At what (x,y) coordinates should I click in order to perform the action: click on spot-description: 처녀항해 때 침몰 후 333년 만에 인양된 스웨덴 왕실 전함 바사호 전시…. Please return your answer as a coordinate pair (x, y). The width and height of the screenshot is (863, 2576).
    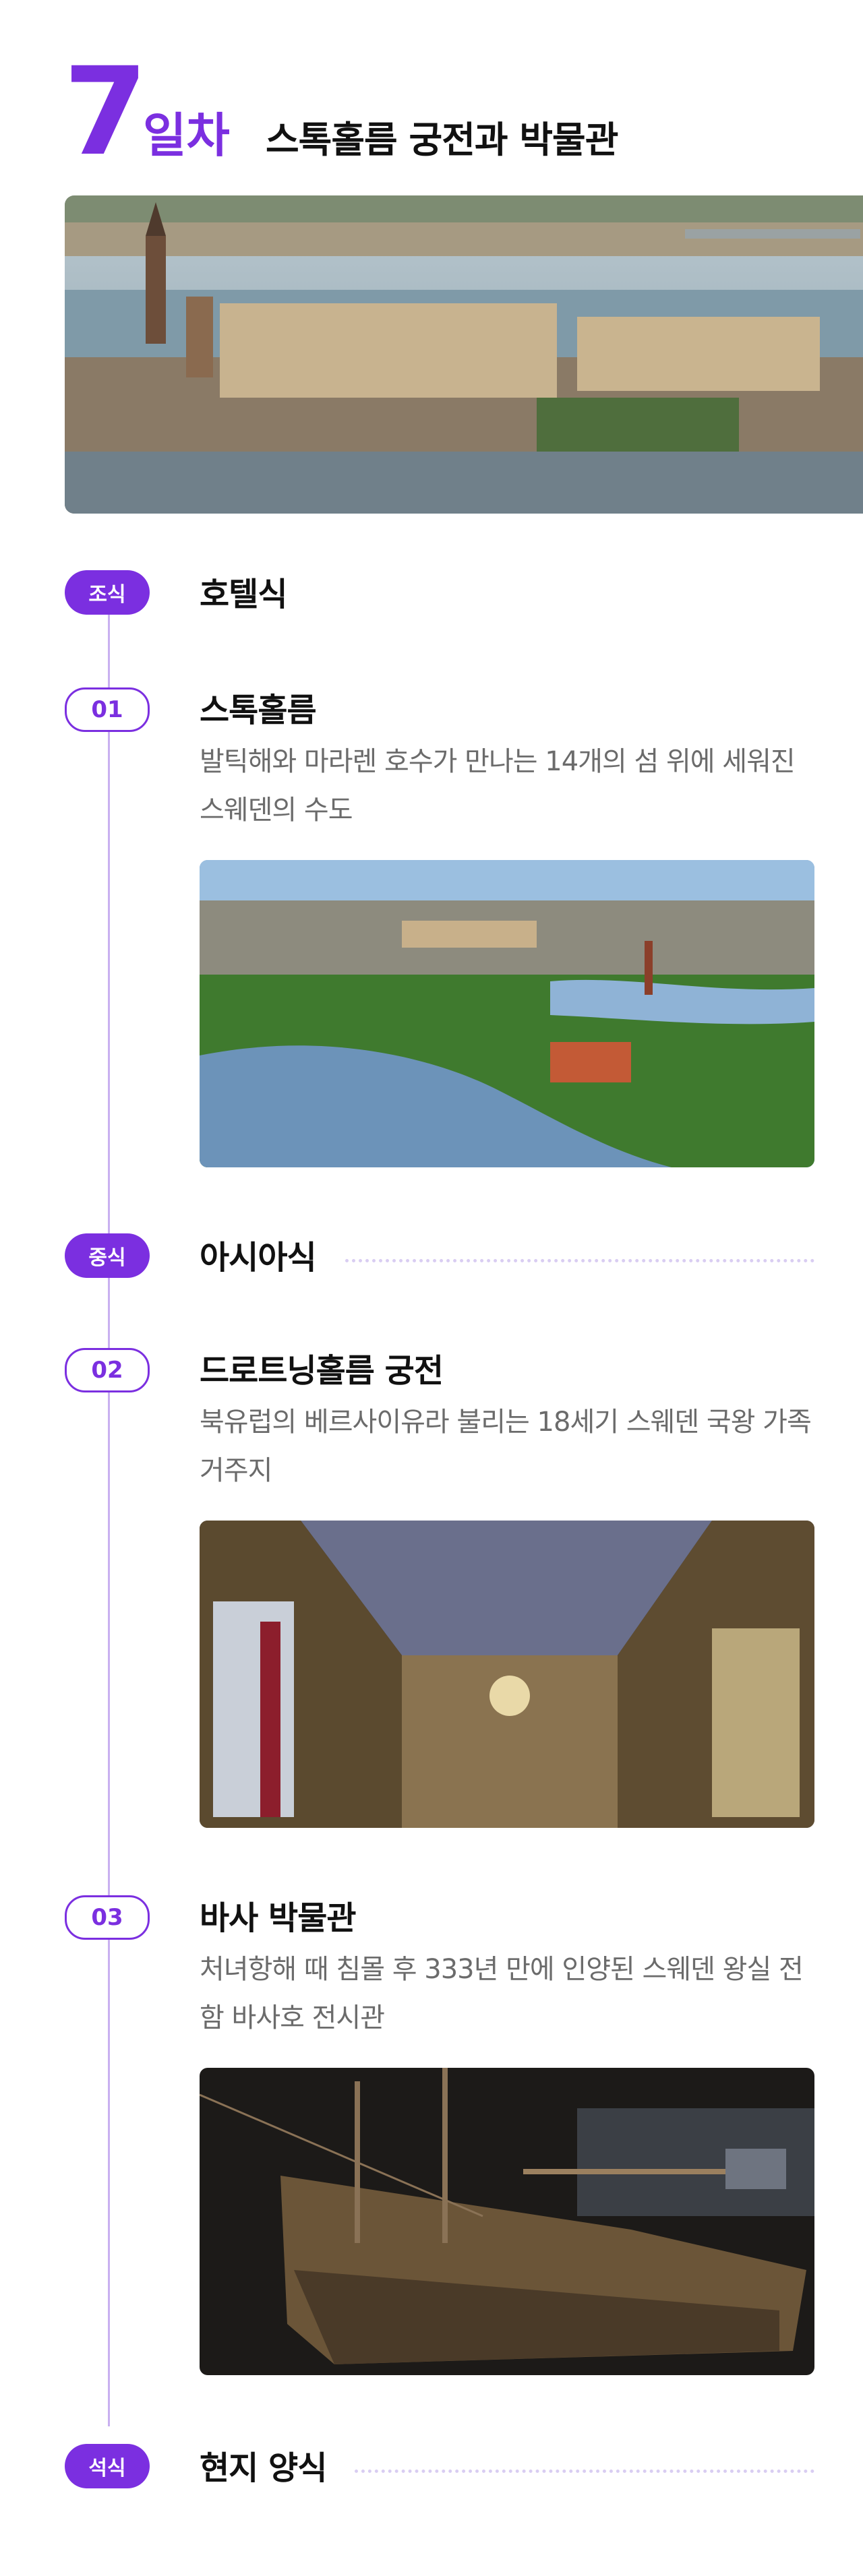
    Looking at the image, I should click on (502, 1993).